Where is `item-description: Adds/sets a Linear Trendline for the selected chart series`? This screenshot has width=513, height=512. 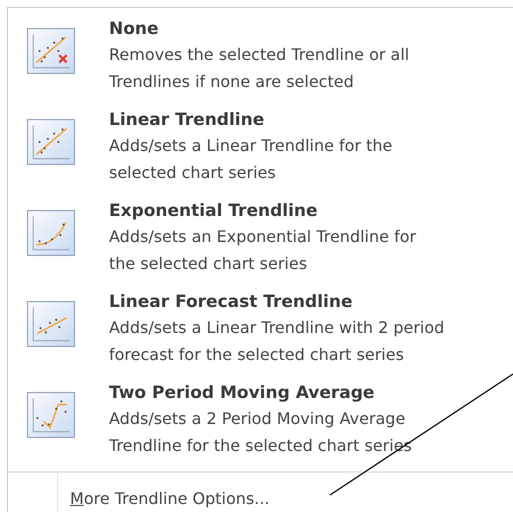 item-description: Adds/sets a Linear Trendline for the selected chart series is located at coordinates (250, 159).